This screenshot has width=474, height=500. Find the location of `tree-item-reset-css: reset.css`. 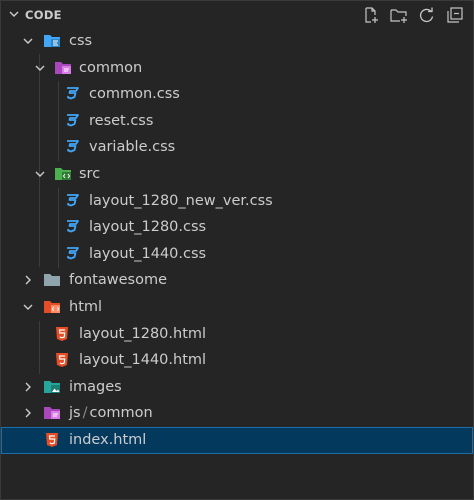

tree-item-reset-css: reset.css is located at coordinates (237, 121).